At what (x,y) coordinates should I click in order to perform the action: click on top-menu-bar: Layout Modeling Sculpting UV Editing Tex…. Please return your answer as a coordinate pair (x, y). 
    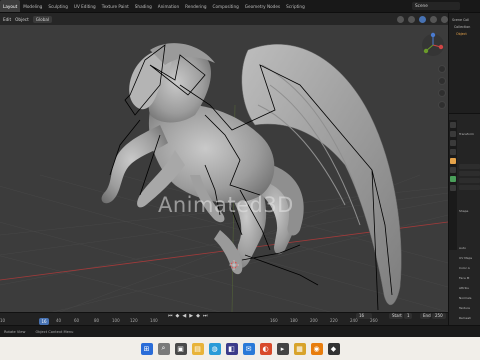
    Looking at the image, I should click on (240, 6).